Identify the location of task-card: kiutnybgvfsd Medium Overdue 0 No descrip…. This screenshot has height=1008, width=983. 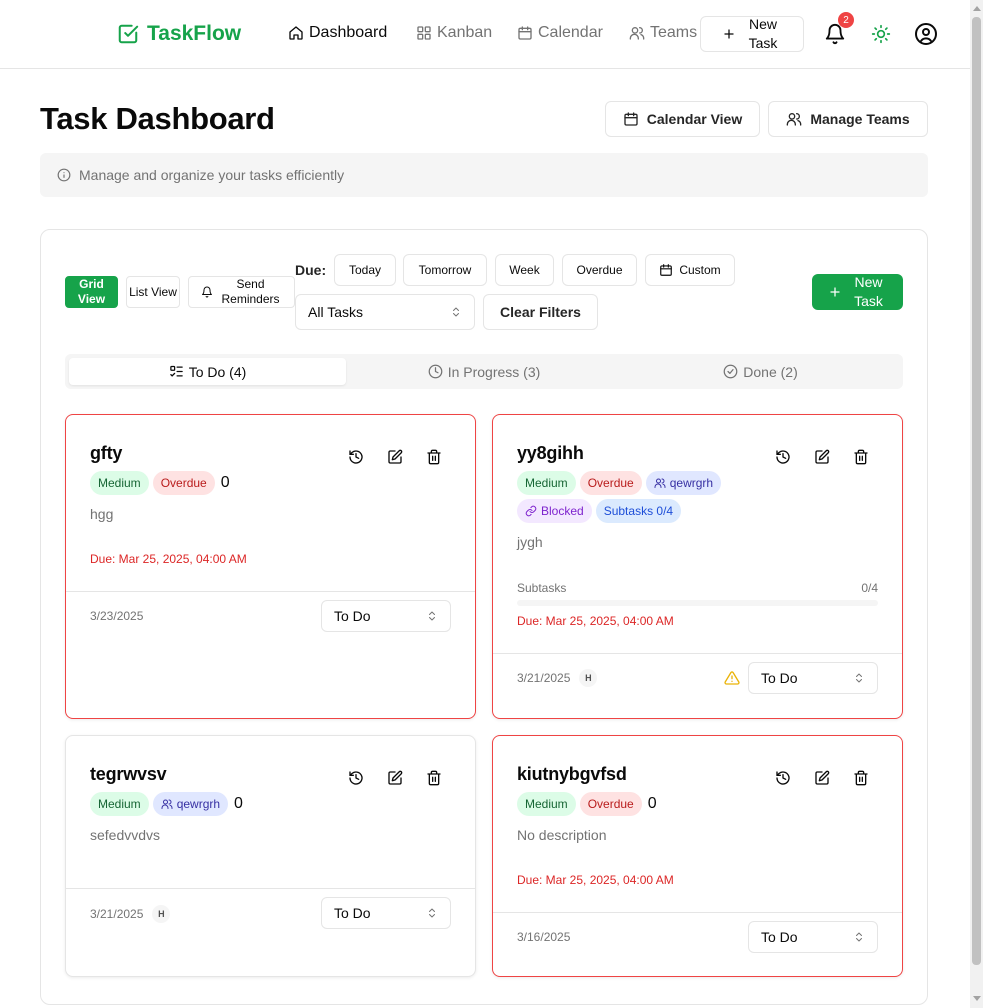
(697, 856).